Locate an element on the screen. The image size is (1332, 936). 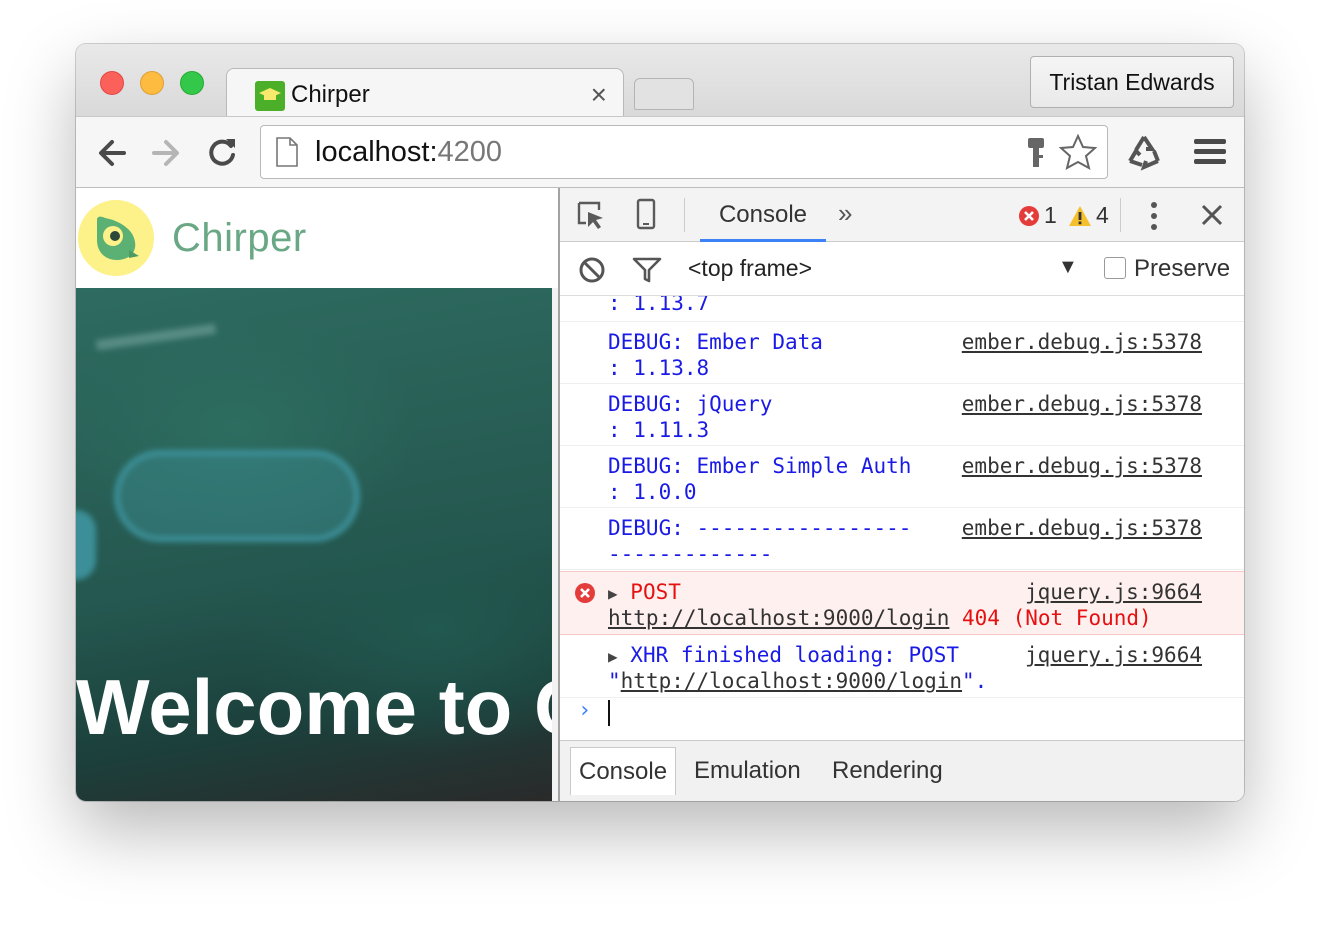
page-icon is located at coordinates (287, 152).